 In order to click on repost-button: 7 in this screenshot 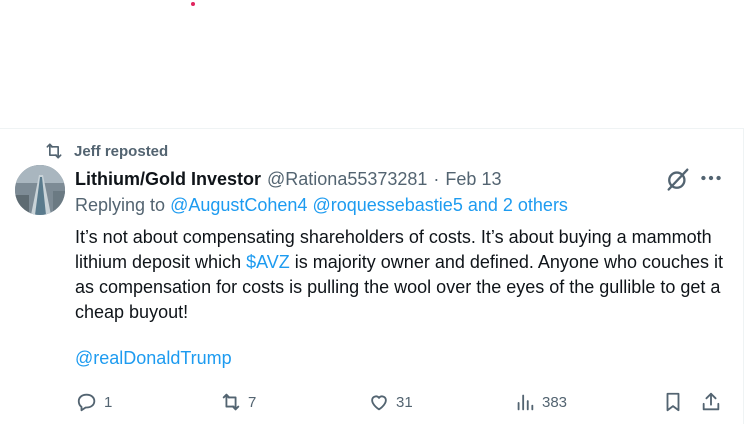, I will do `click(238, 402)`.